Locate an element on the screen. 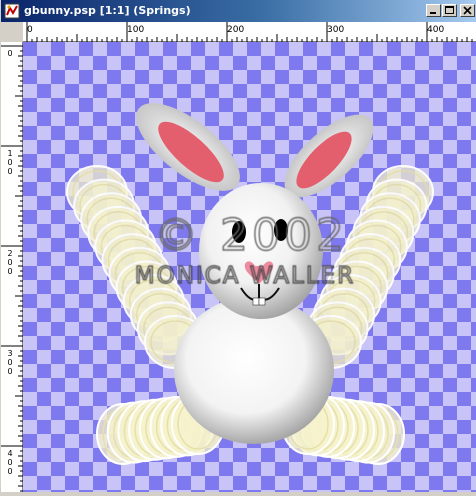 This screenshot has width=476, height=496. maximize-icon is located at coordinates (449, 10).